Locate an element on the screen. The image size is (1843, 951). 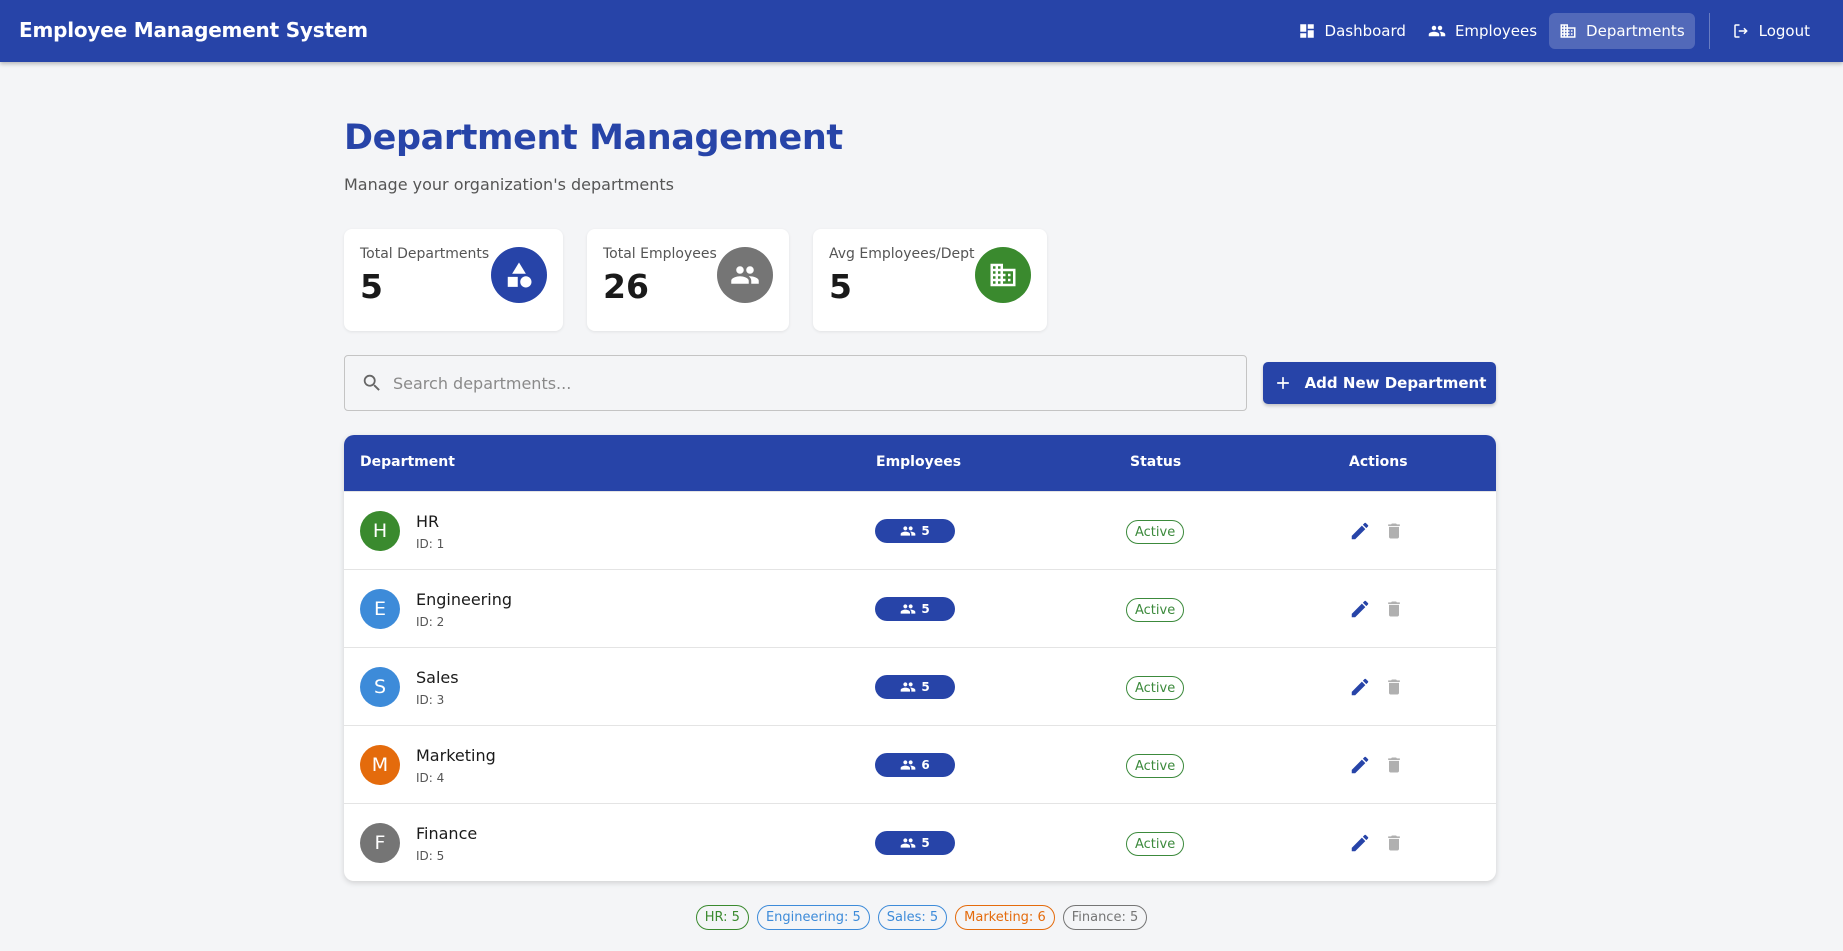
department-id: ID: 3 is located at coordinates (430, 700).